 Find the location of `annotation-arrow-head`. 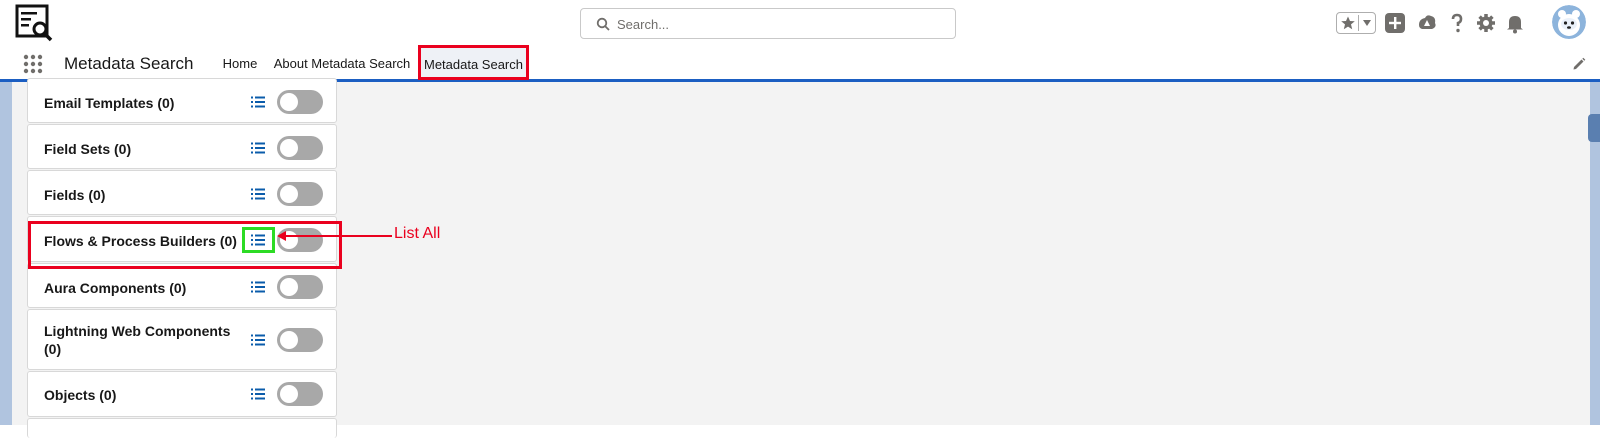

annotation-arrow-head is located at coordinates (281, 236).